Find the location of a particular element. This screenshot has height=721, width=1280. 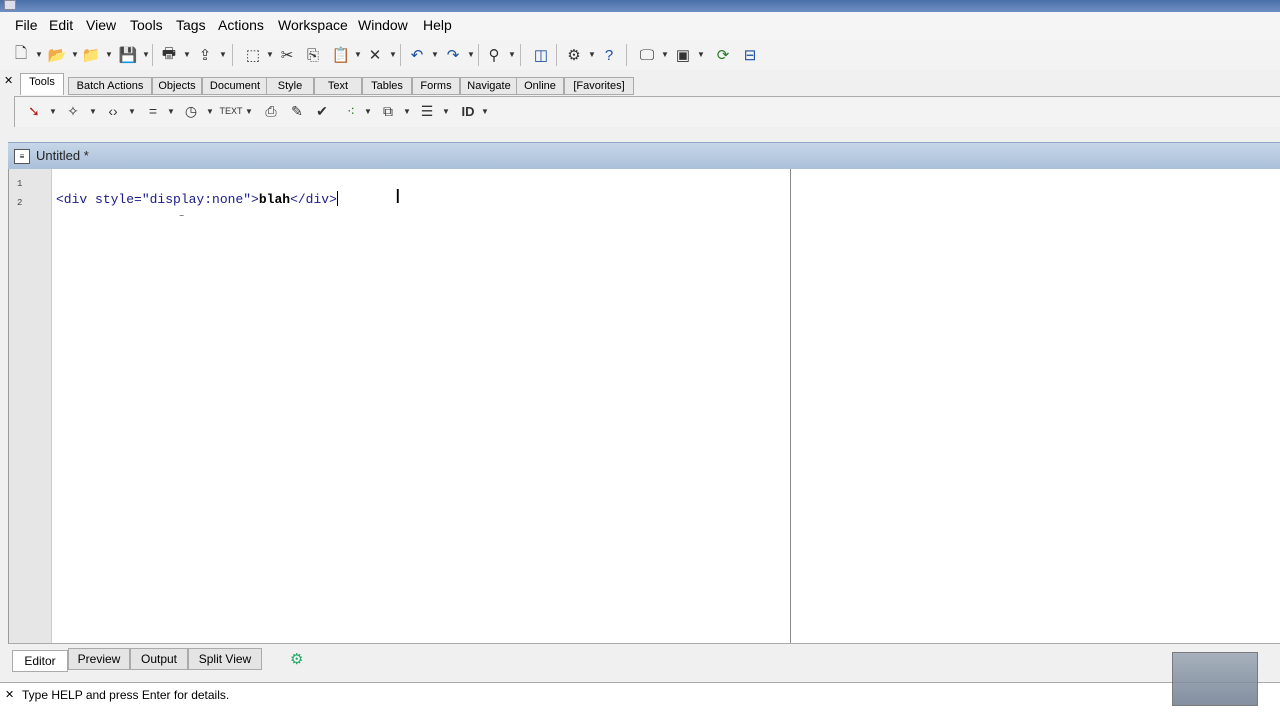

print-dropdown-icon: ▼ is located at coordinates (187, 54).